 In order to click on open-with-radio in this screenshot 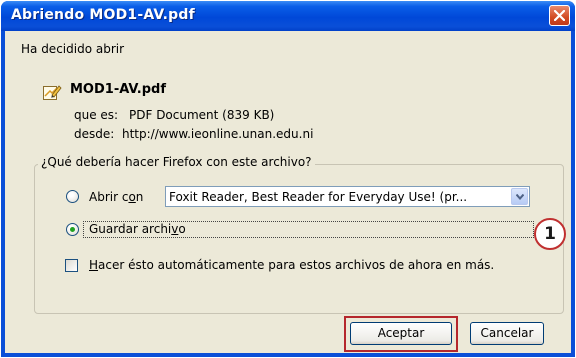, I will do `click(72, 196)`.